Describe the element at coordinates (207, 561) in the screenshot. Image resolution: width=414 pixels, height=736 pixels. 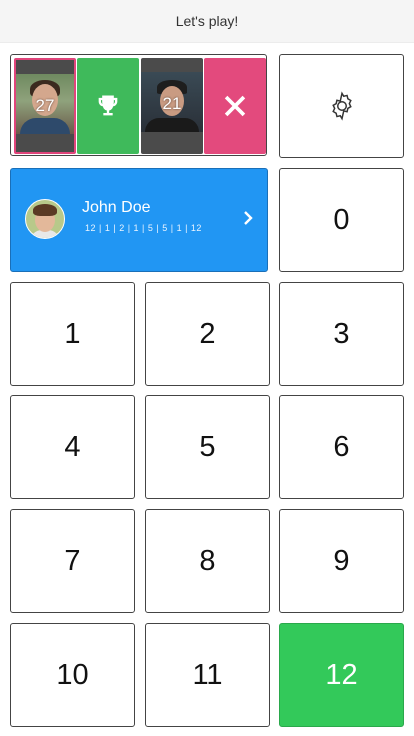
I see `key-8: 8` at that location.